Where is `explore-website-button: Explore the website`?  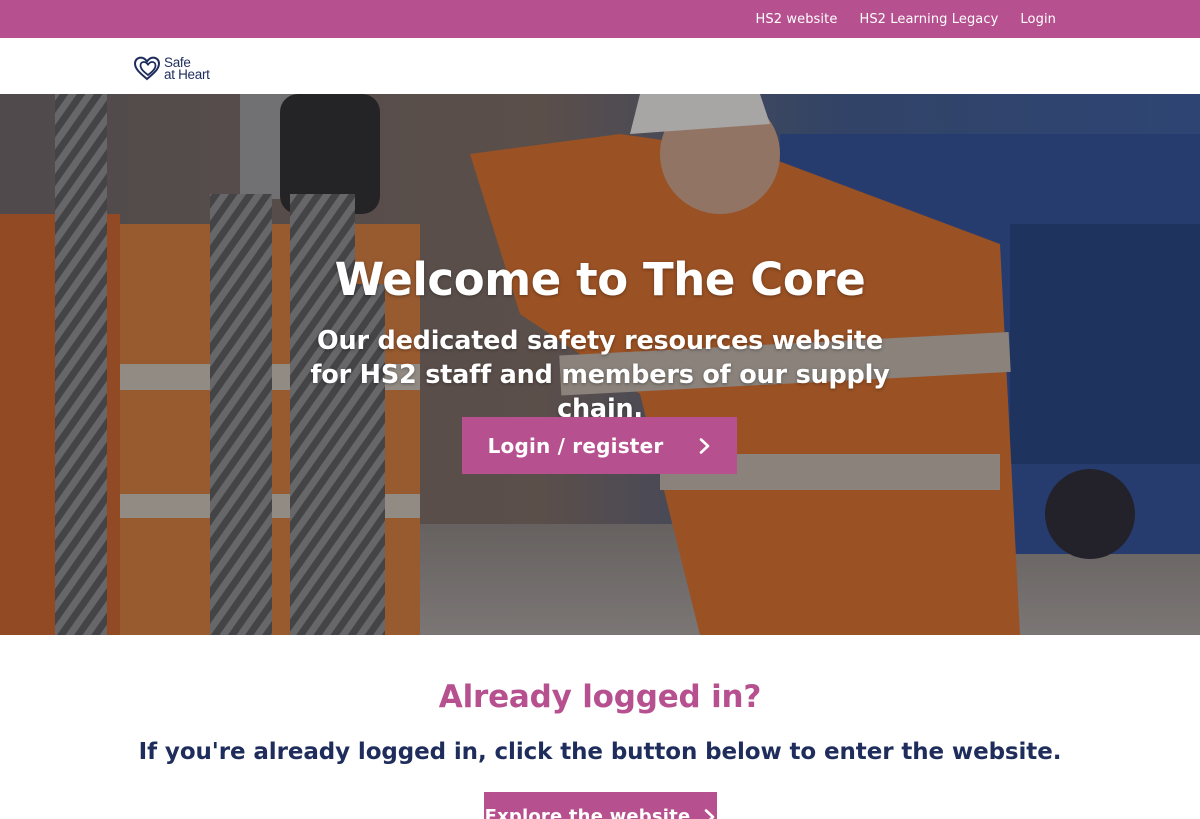 explore-website-button: Explore the website is located at coordinates (600, 805).